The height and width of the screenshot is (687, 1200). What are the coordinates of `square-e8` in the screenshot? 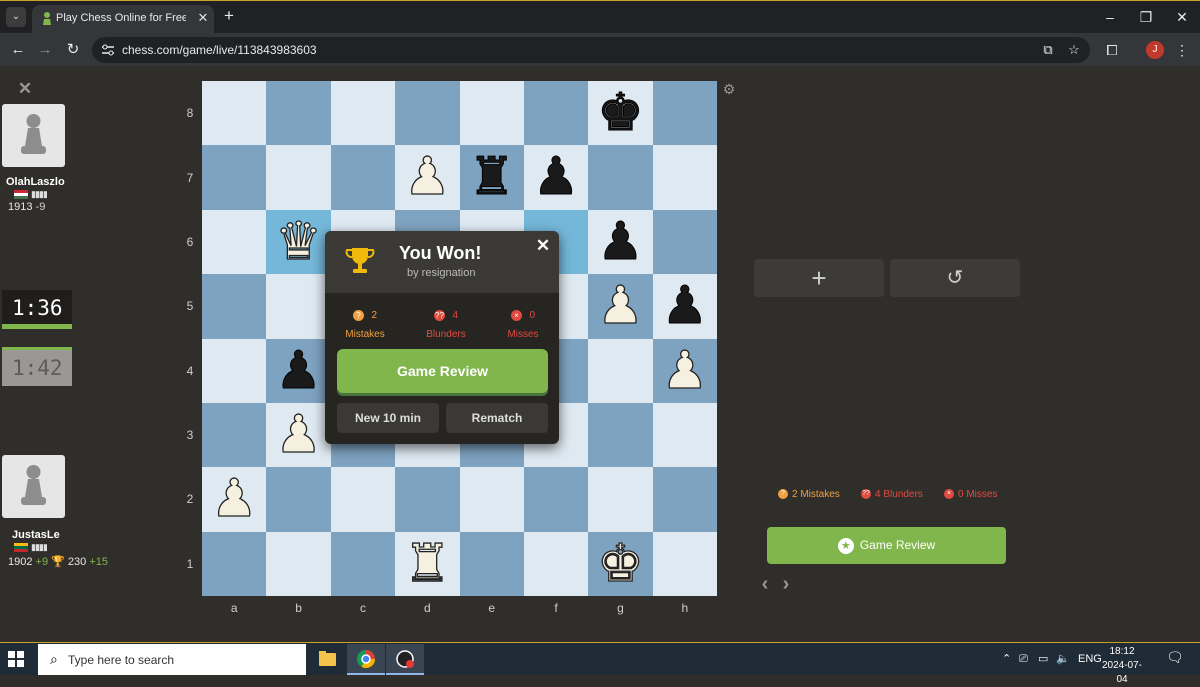 It's located at (491, 113).